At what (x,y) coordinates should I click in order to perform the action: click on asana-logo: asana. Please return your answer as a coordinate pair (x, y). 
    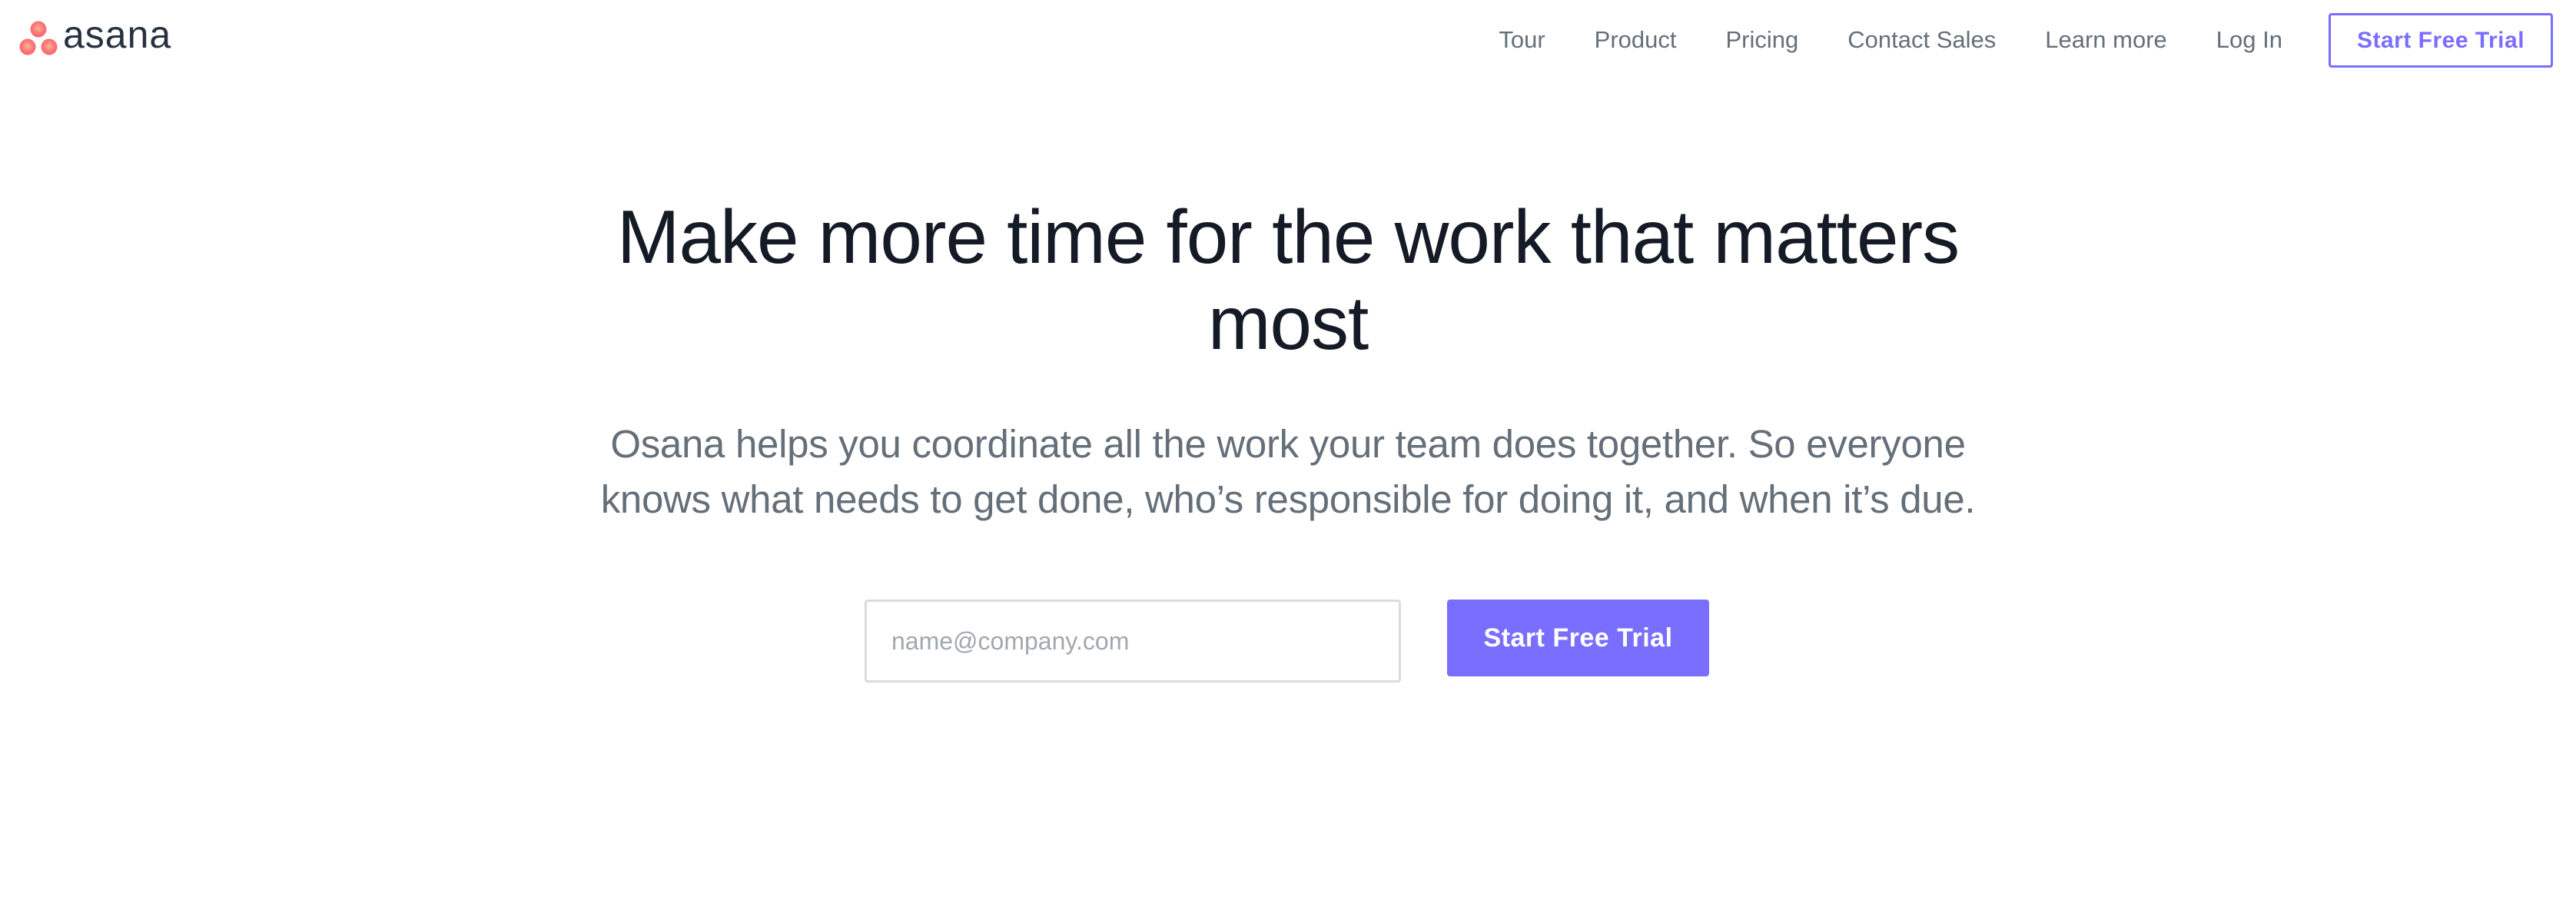
    Looking at the image, I should click on (95, 35).